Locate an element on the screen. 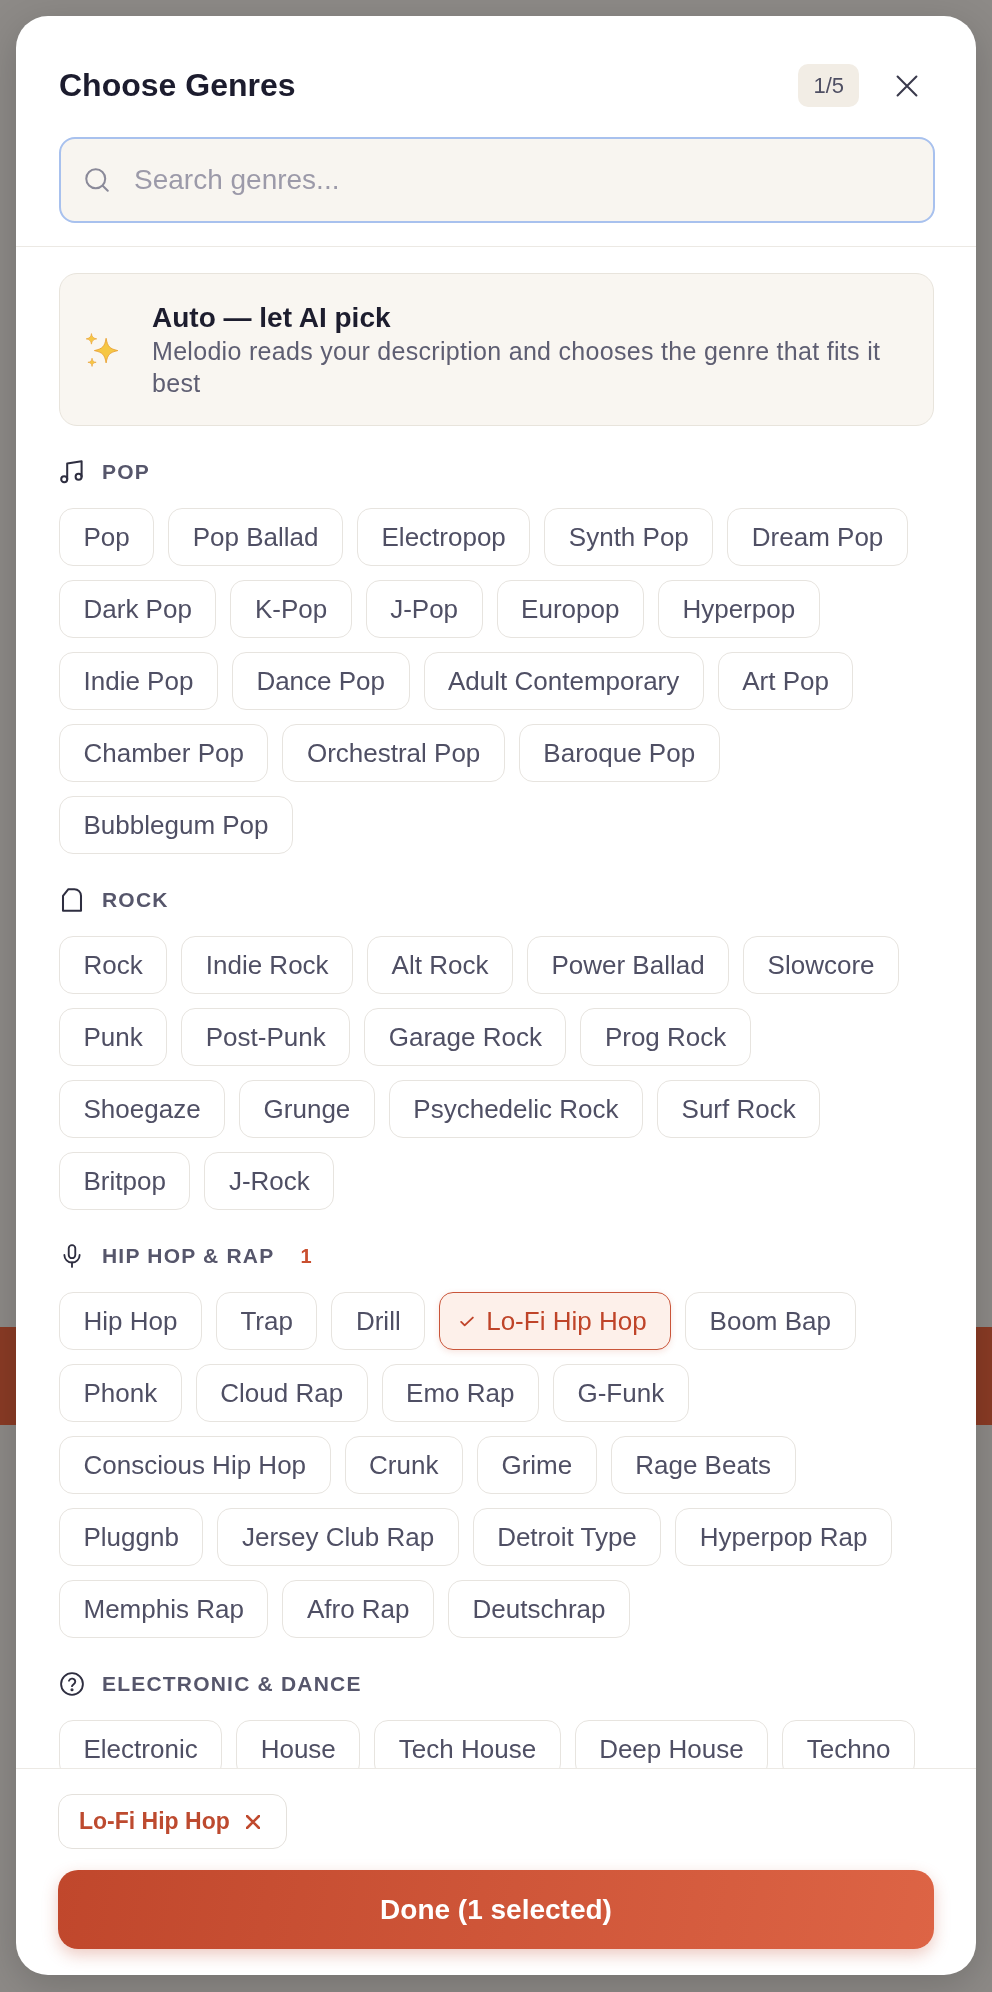  genre-chip: Memphis Rap is located at coordinates (164, 1609).